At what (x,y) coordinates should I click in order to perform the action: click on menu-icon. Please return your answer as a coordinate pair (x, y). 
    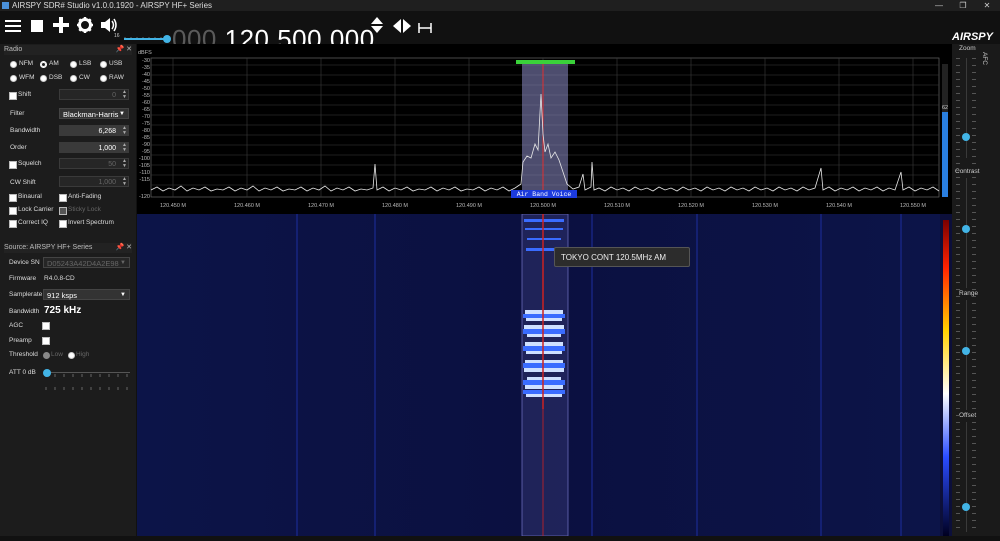
    Looking at the image, I should click on (13, 27).